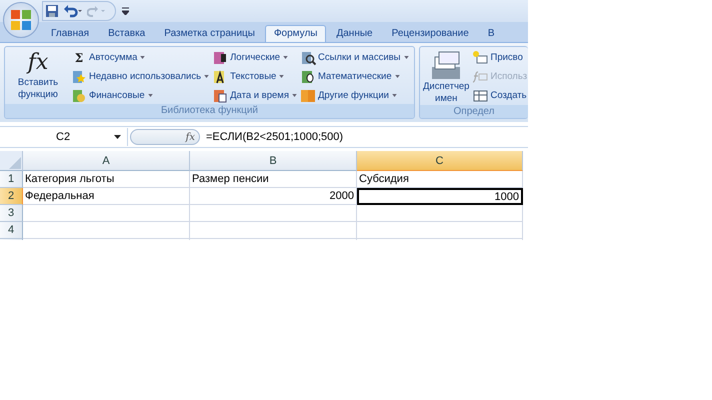 The image size is (712, 400). I want to click on table-cell: Категория льготы, so click(106, 179).